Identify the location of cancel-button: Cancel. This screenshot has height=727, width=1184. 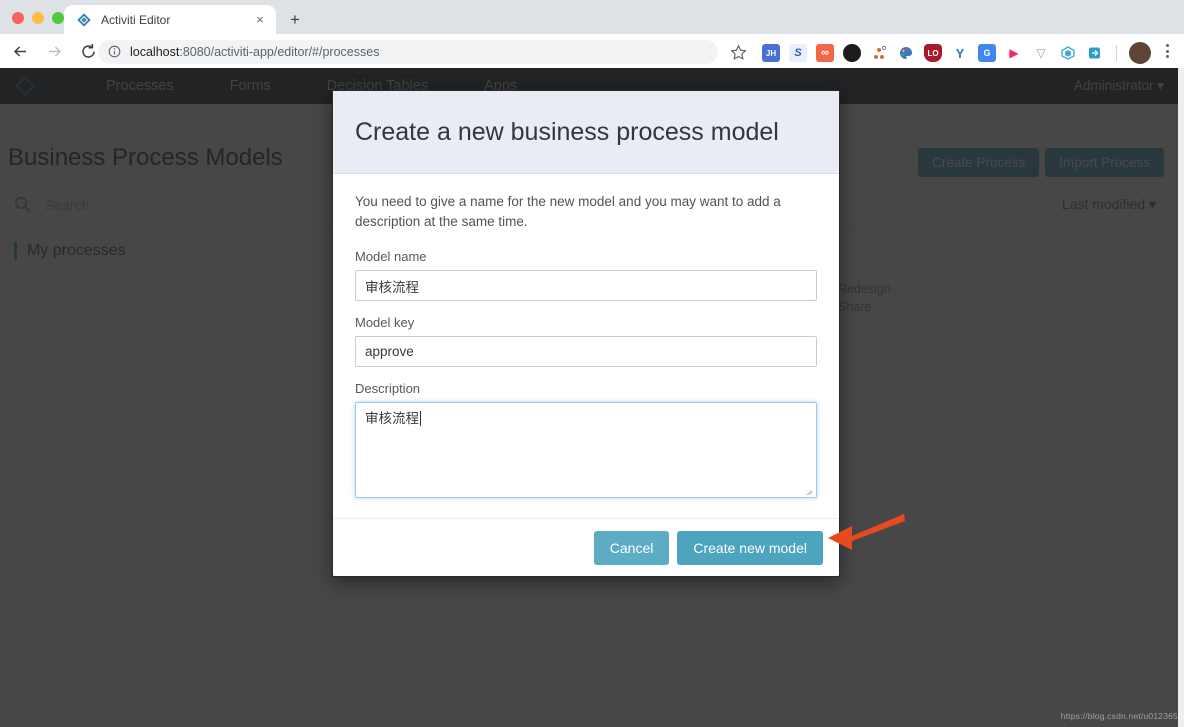
(631, 547).